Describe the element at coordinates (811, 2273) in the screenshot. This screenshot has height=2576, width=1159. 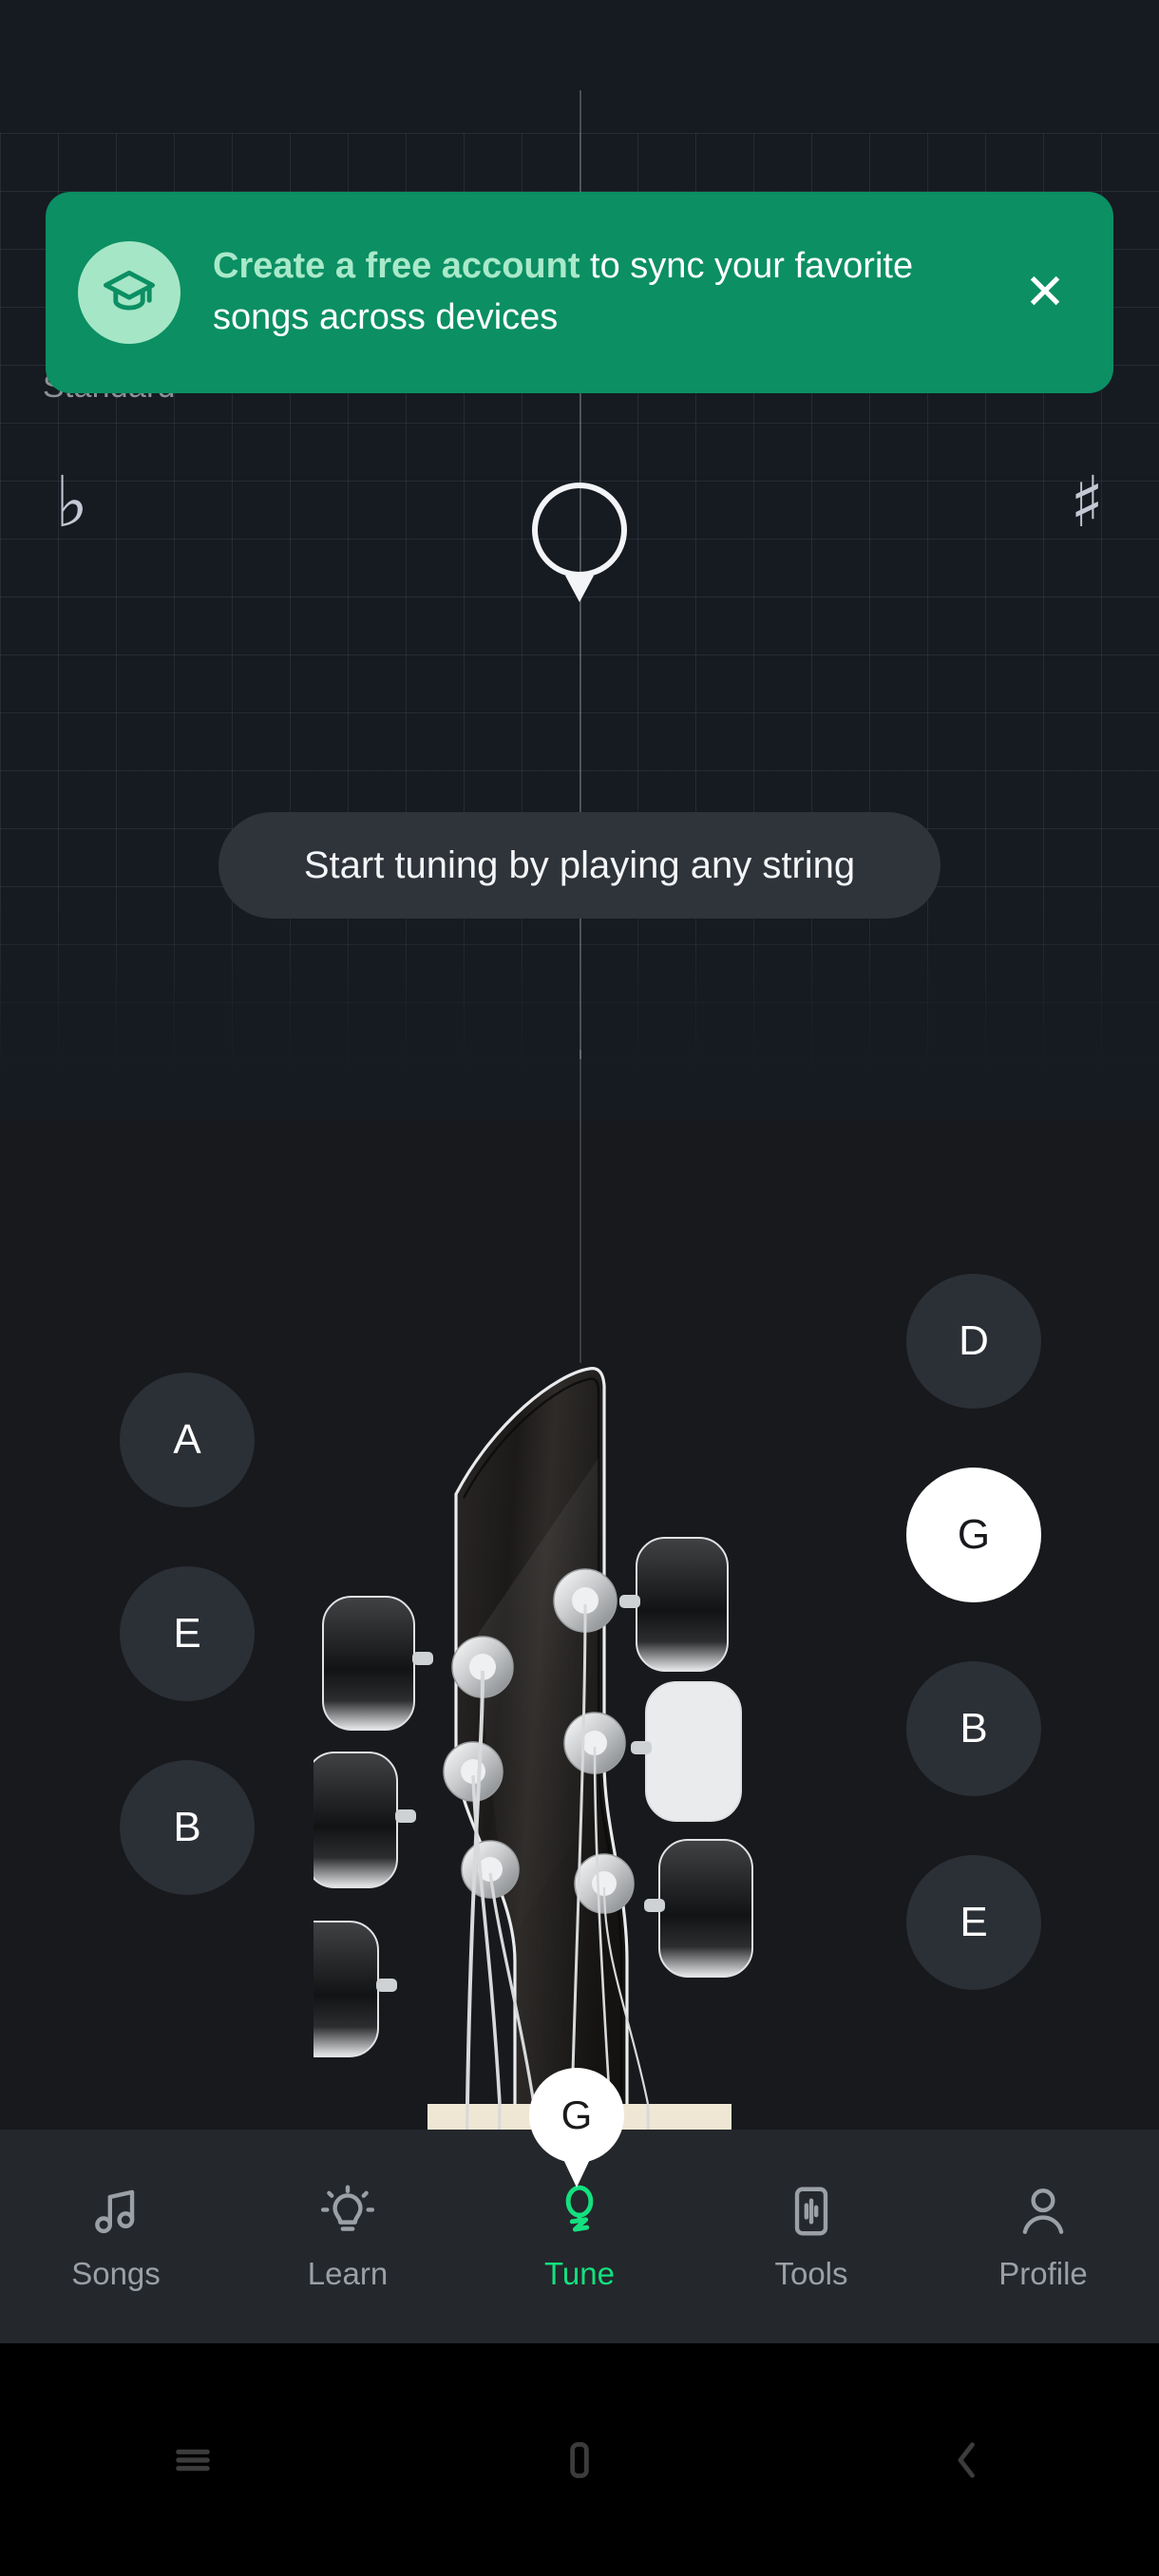
I see `tab-label: Tools` at that location.